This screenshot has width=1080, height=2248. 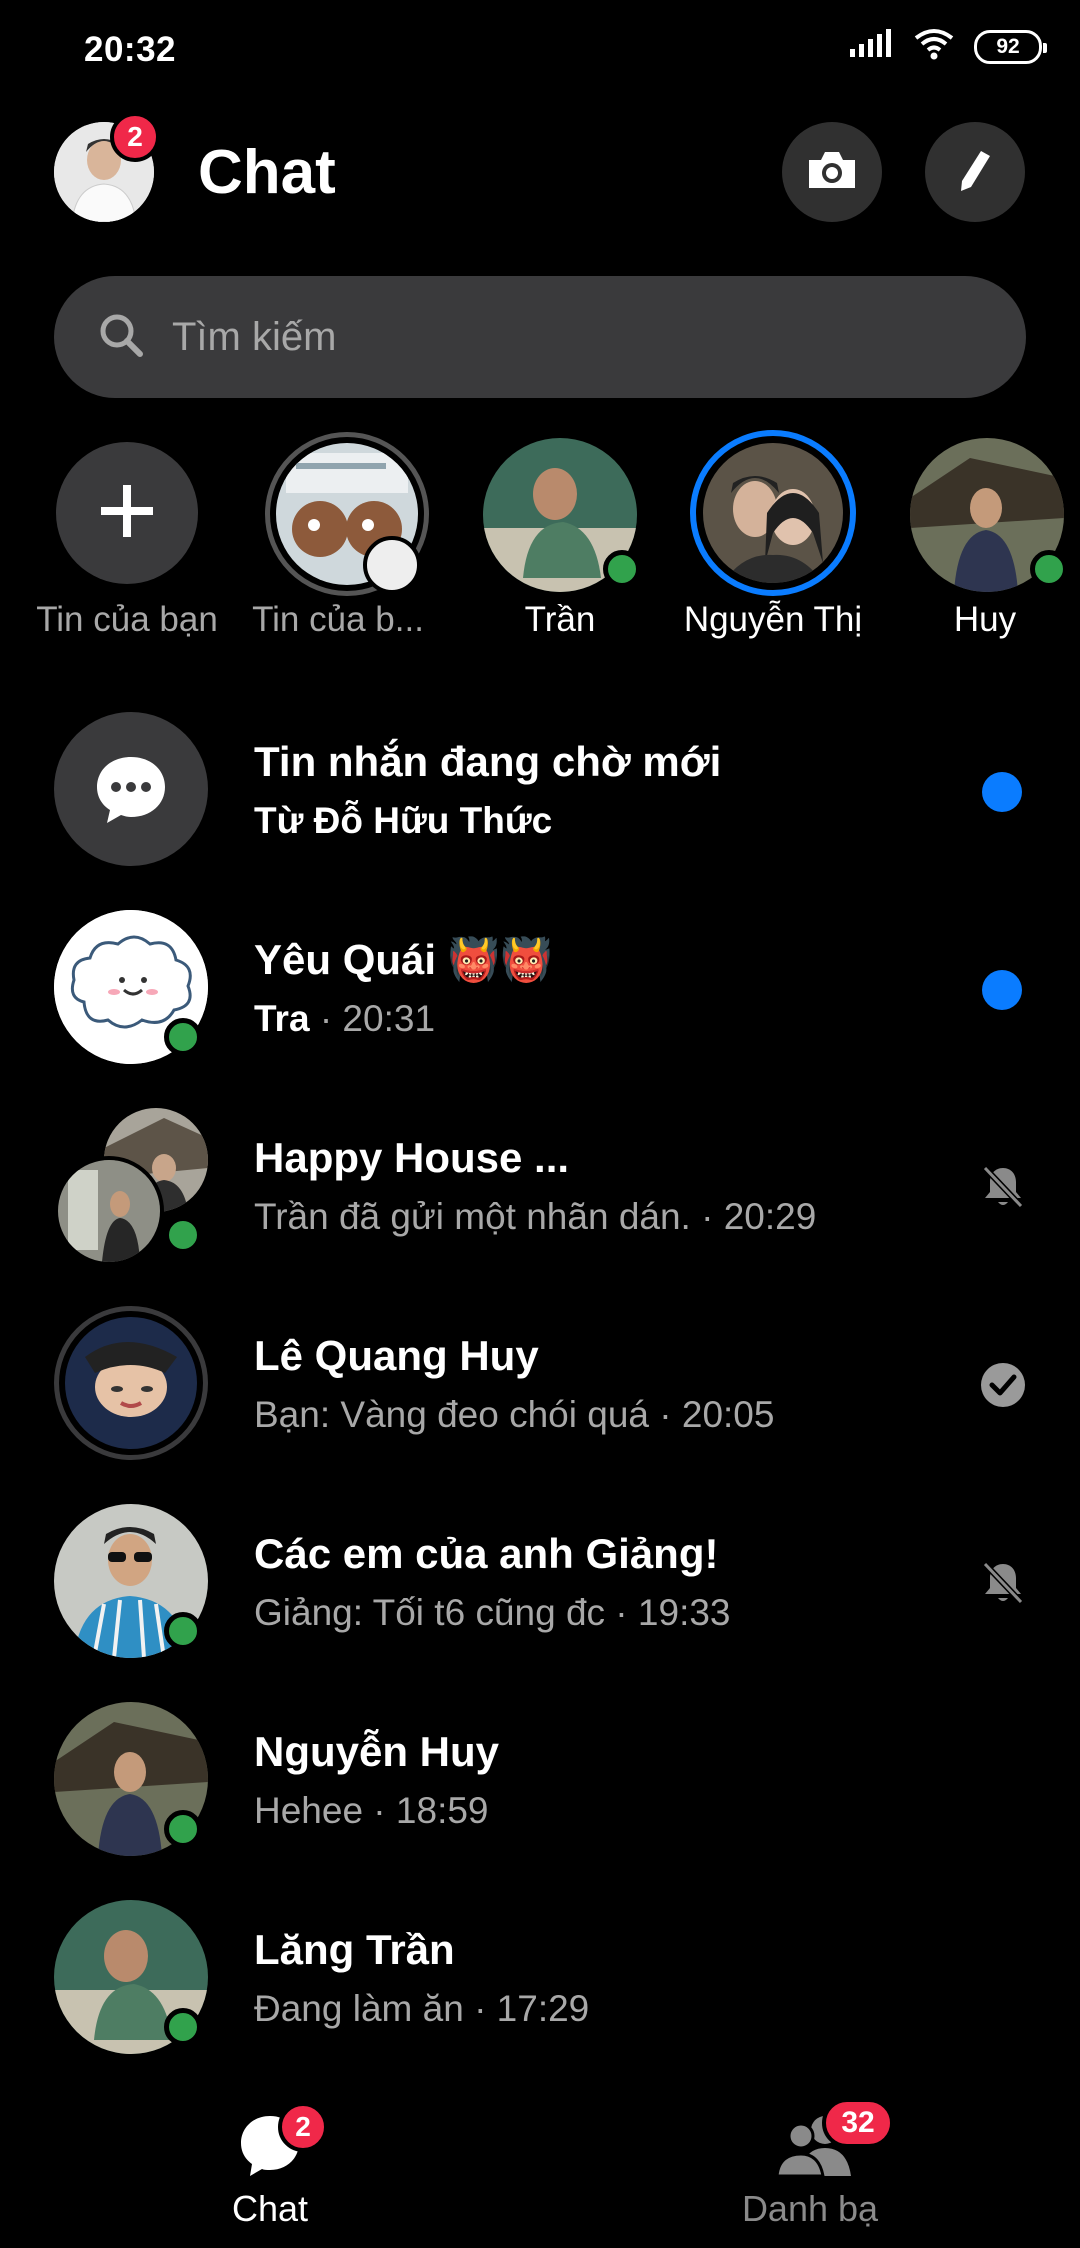 What do you see at coordinates (1003, 1385) in the screenshot?
I see `seen-check-icon` at bounding box center [1003, 1385].